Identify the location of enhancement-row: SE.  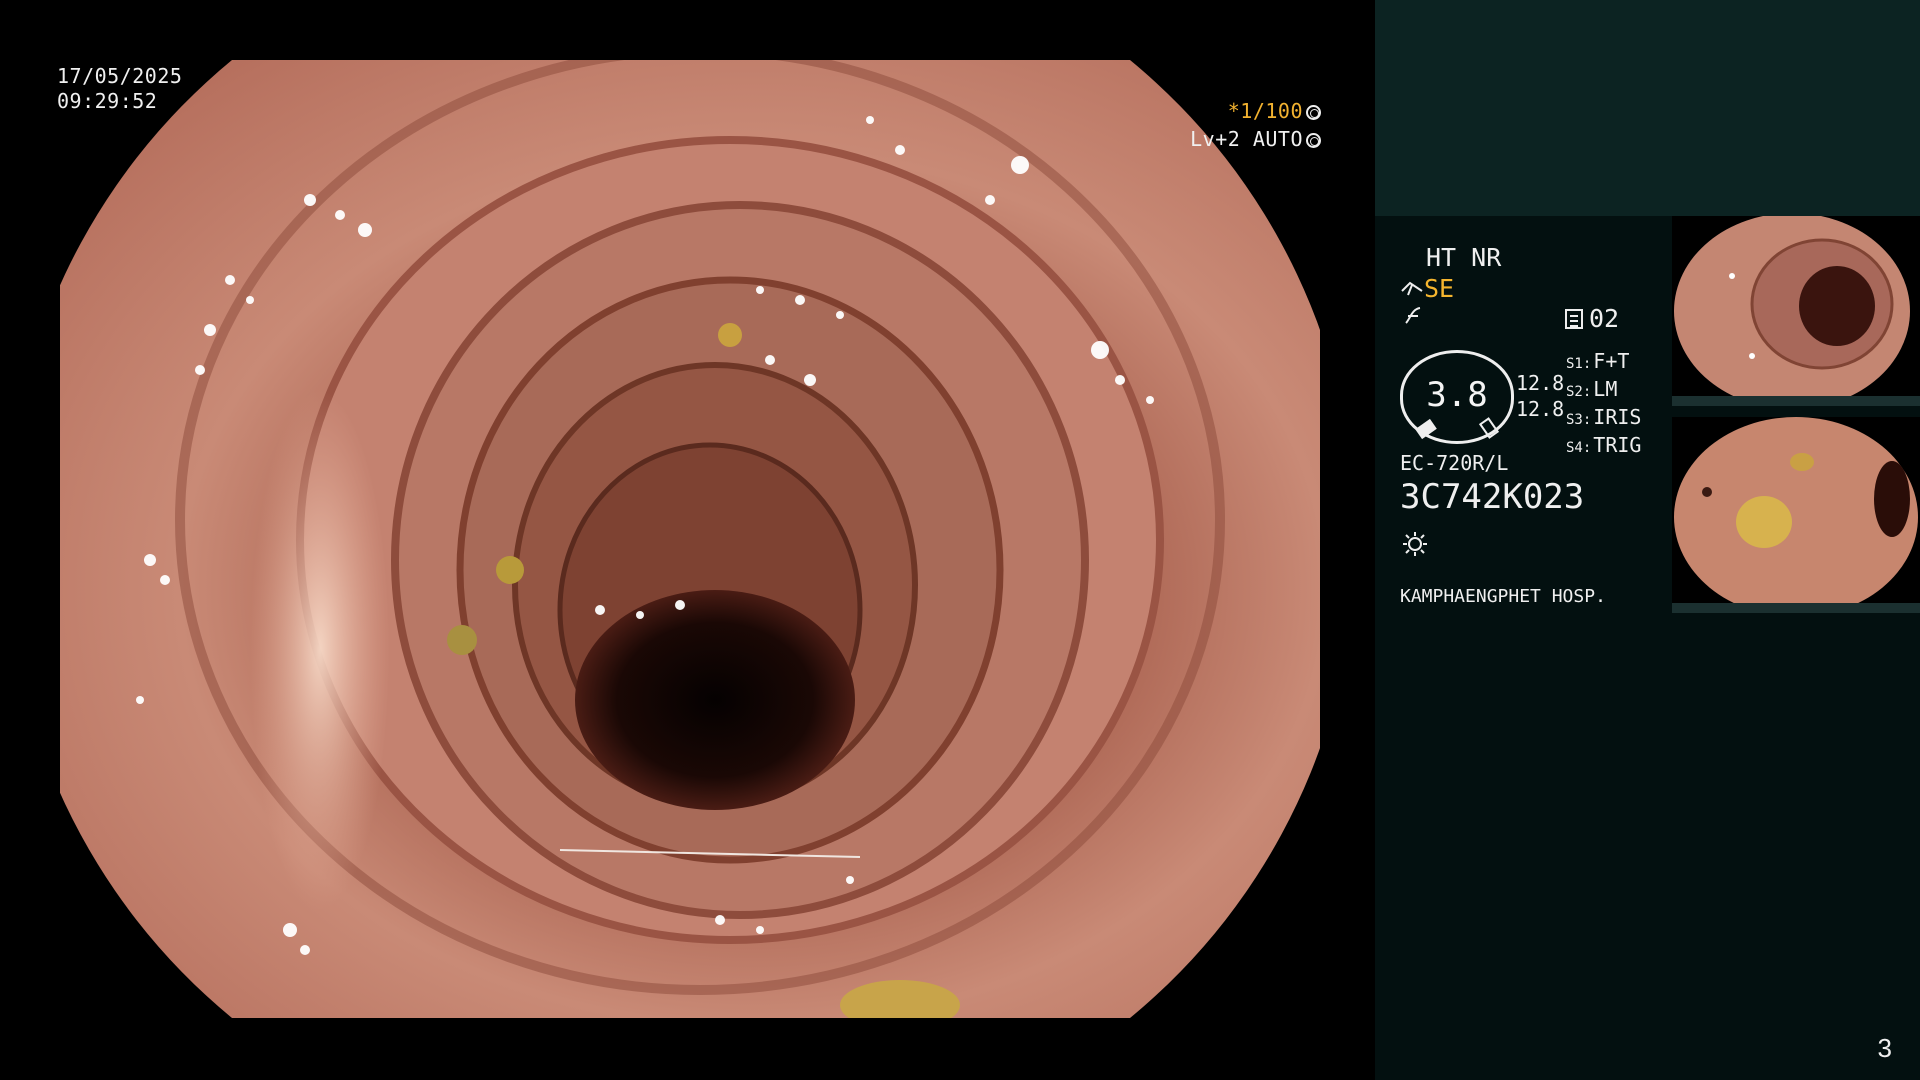
(1427, 289).